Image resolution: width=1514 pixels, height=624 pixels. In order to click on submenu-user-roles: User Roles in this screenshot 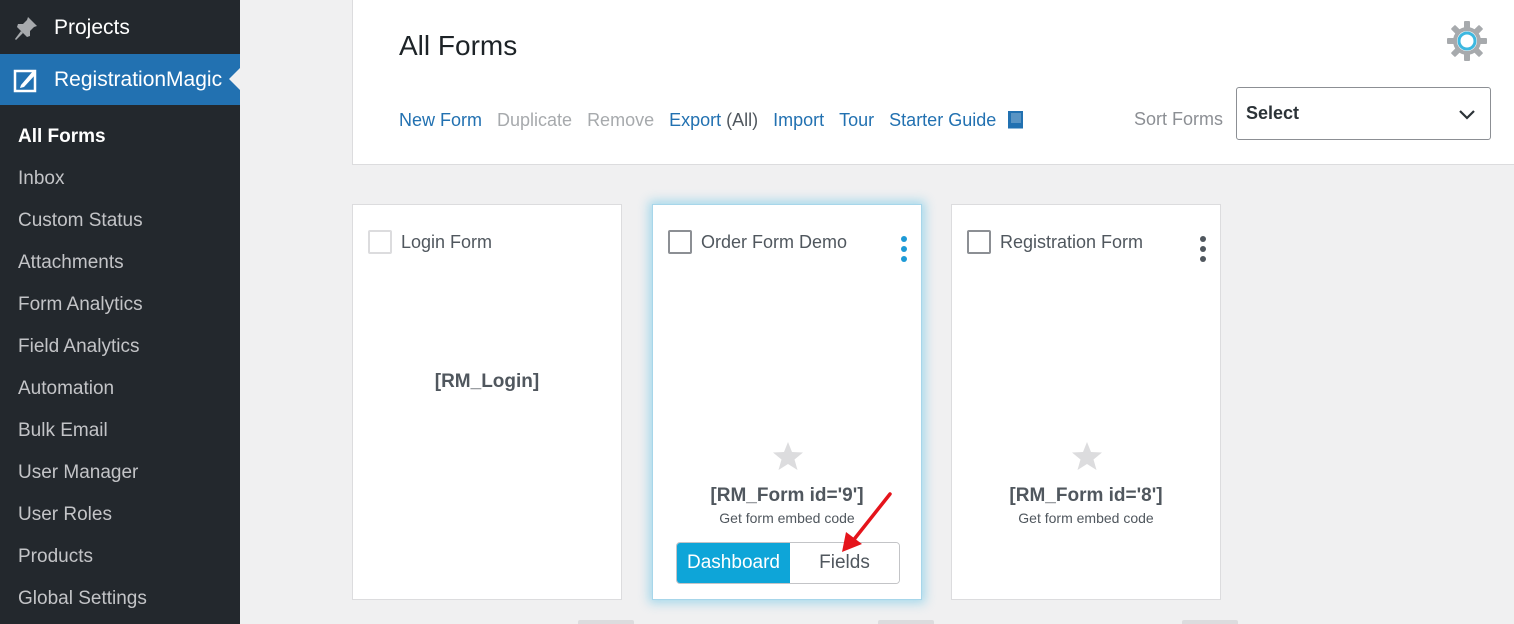, I will do `click(120, 515)`.